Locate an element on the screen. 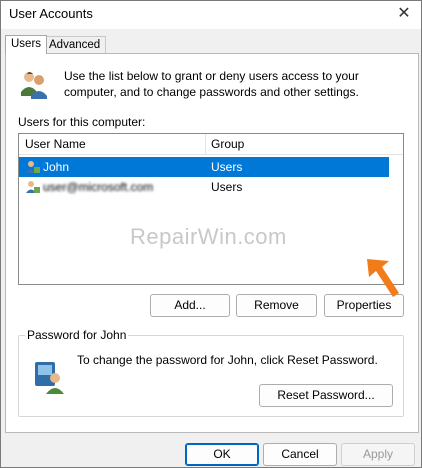  cancel-button: Cancel is located at coordinates (300, 454).